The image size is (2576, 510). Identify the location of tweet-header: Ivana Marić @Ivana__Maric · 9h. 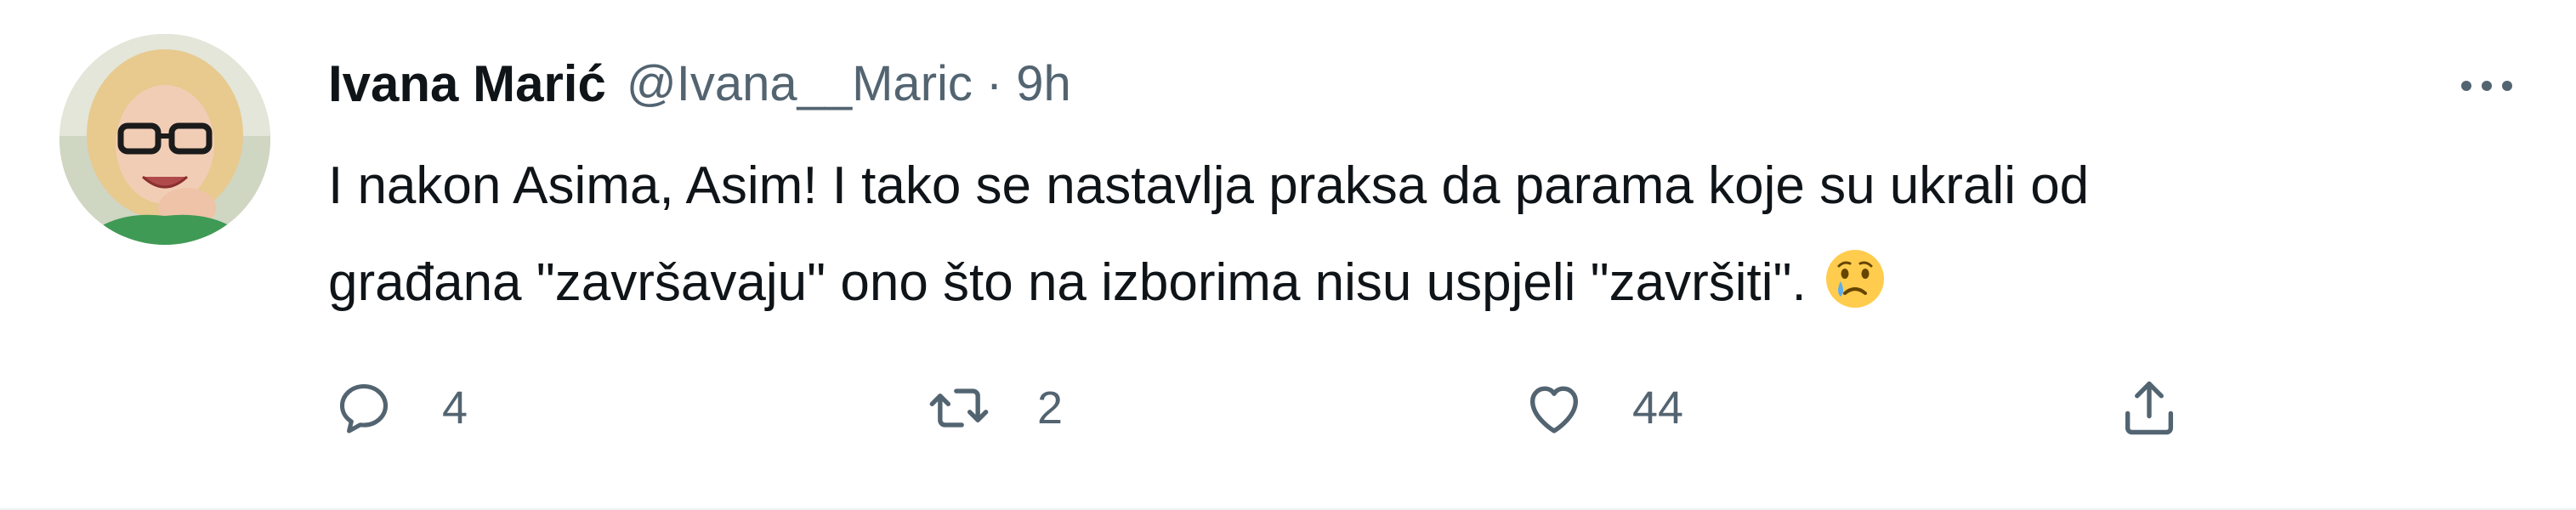
(700, 83).